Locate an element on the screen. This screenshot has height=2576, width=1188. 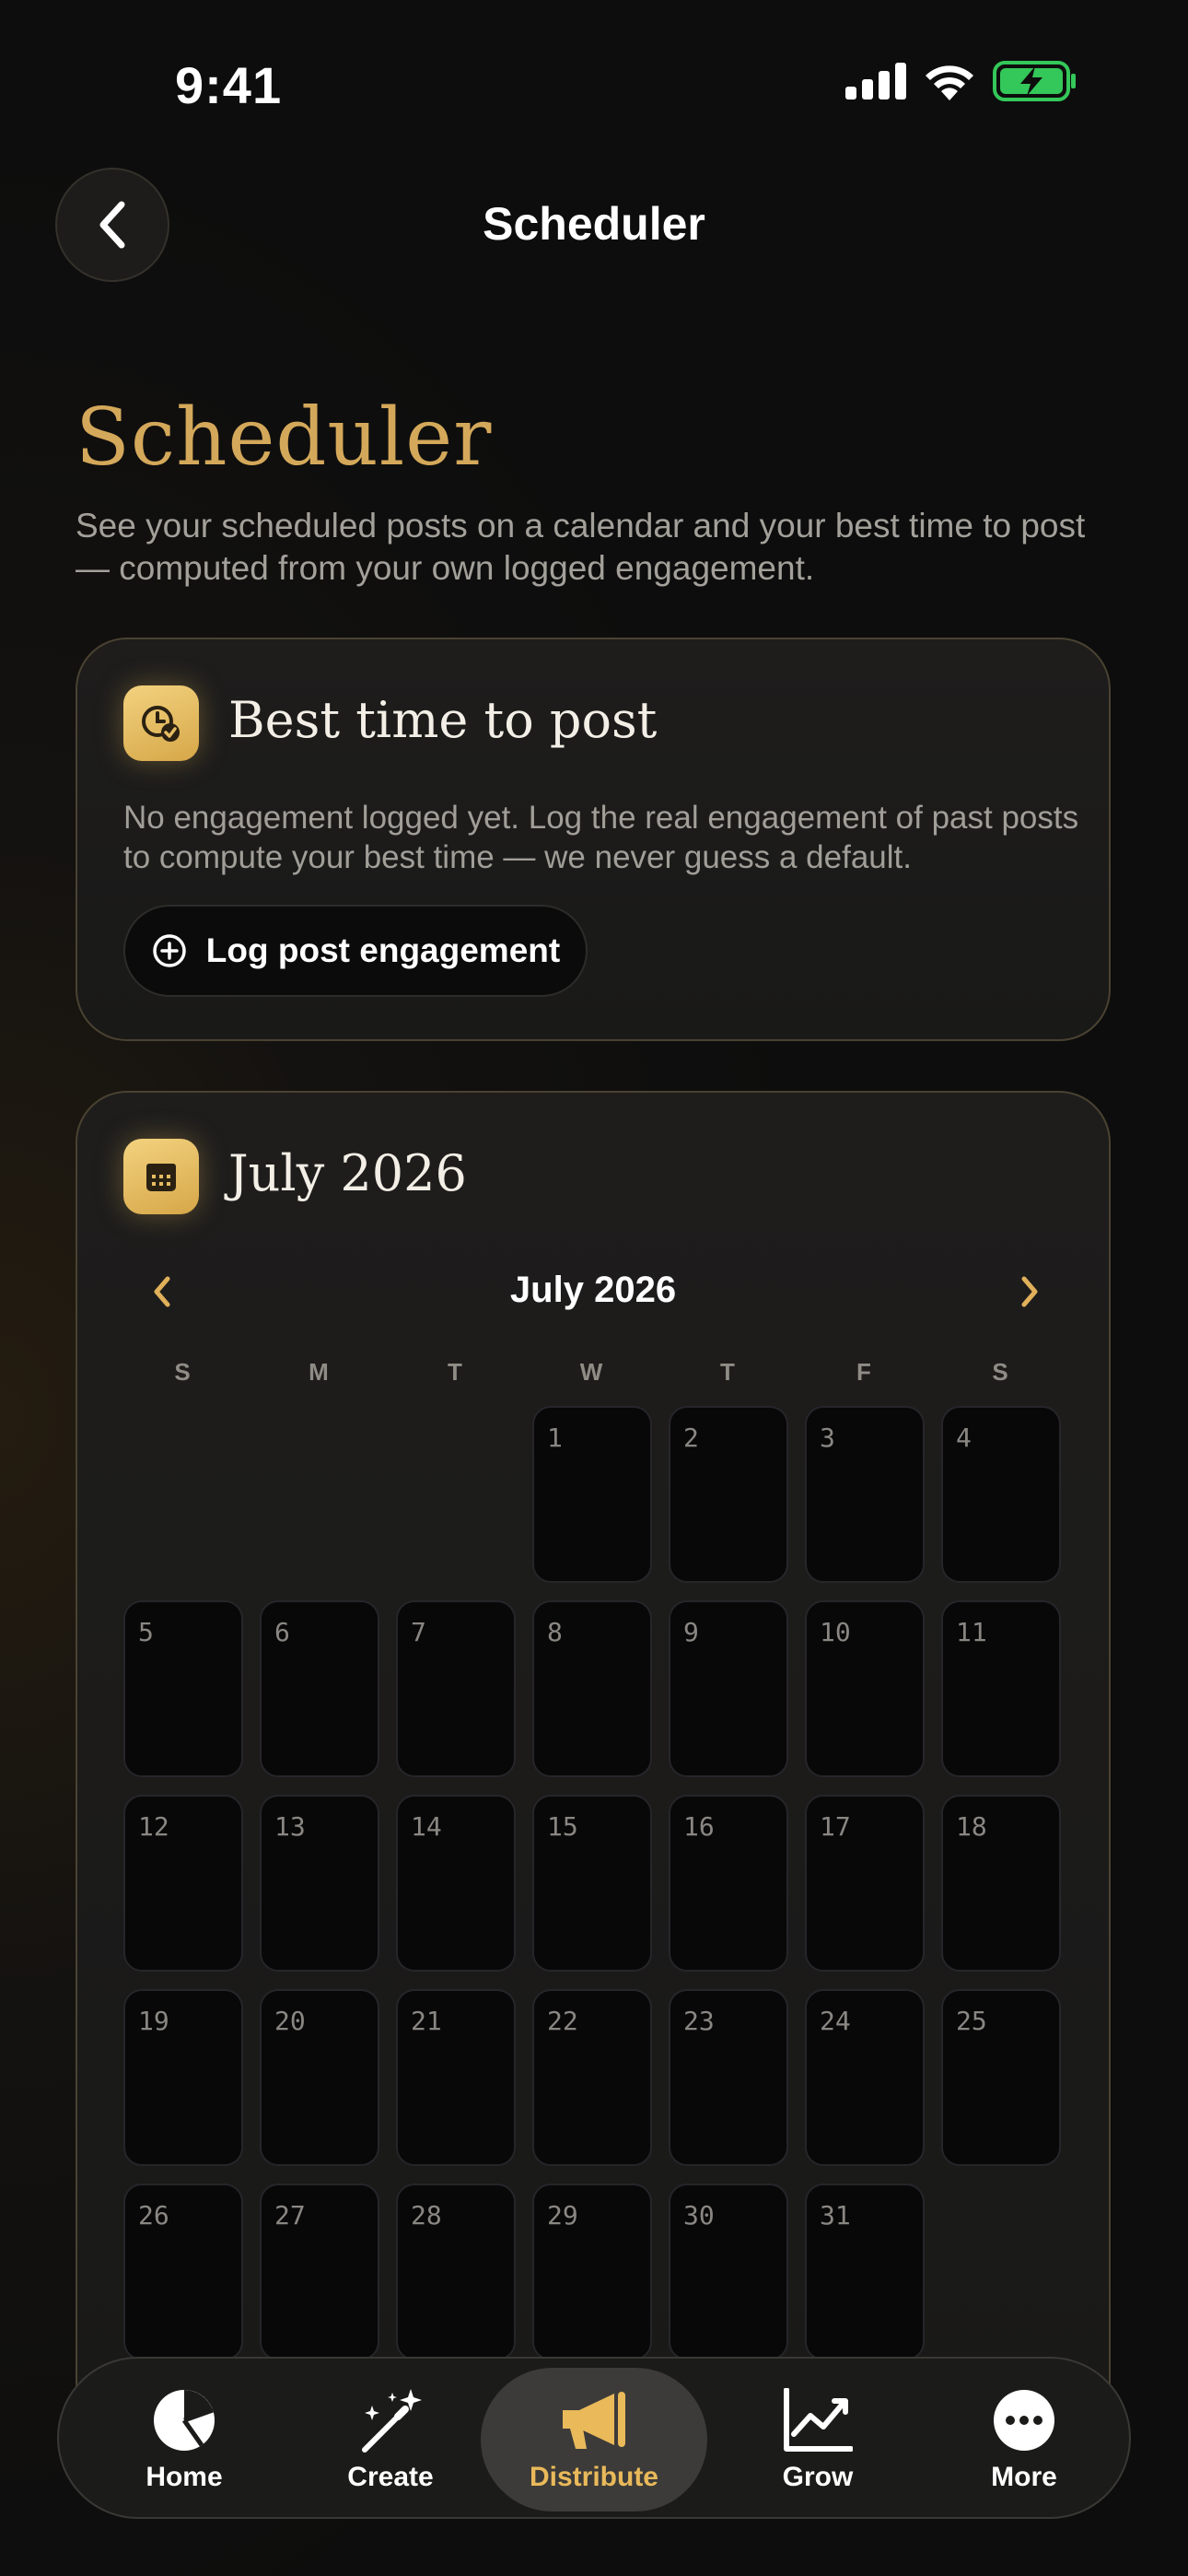
calendar-day: 8 is located at coordinates (592, 1688).